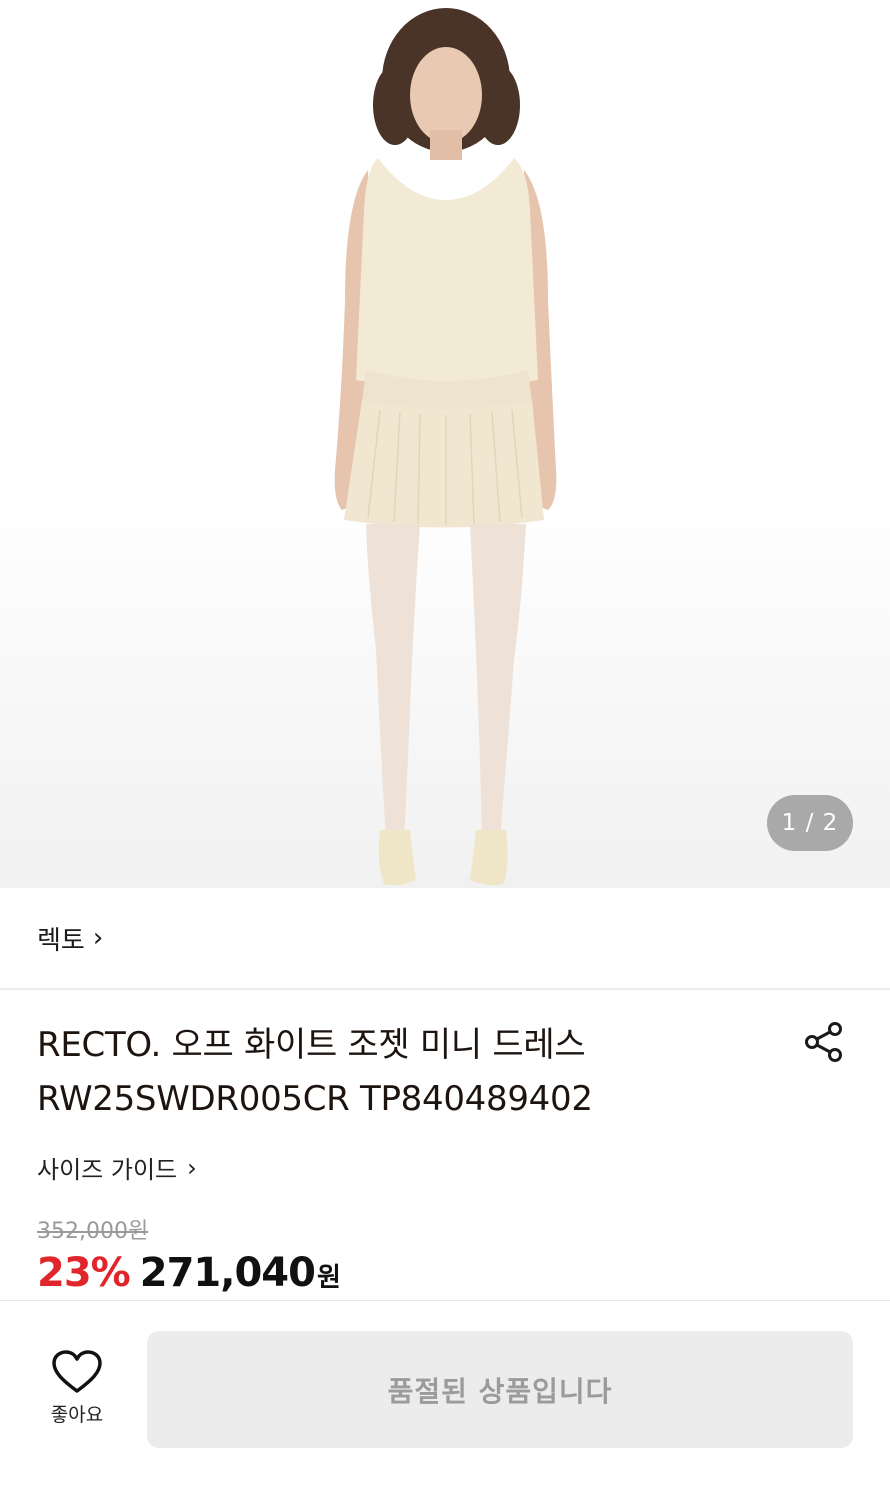 This screenshot has width=890, height=1500. What do you see at coordinates (61, 940) in the screenshot?
I see `brand-name: 렉토` at bounding box center [61, 940].